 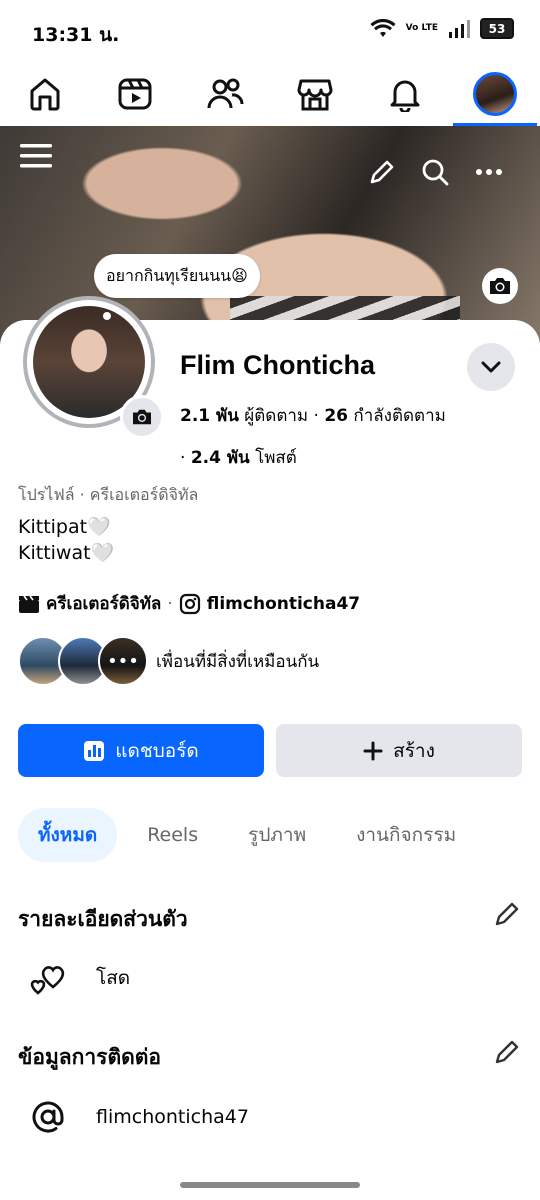 What do you see at coordinates (142, 417) in the screenshot?
I see `avatar-camera-icon` at bounding box center [142, 417].